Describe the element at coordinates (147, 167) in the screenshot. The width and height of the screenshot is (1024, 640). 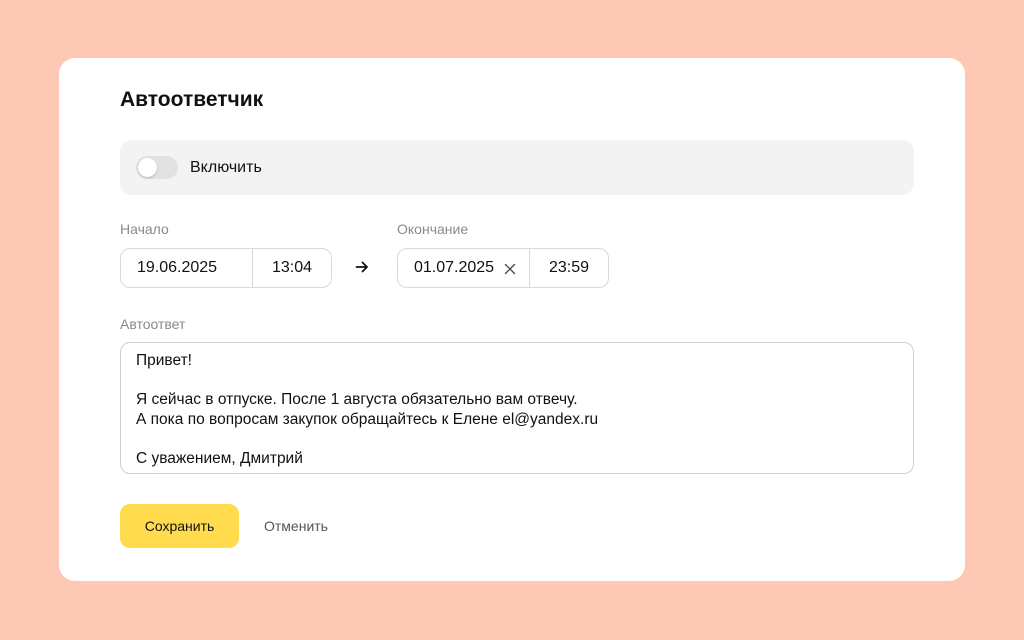
I see `toggle-knob` at that location.